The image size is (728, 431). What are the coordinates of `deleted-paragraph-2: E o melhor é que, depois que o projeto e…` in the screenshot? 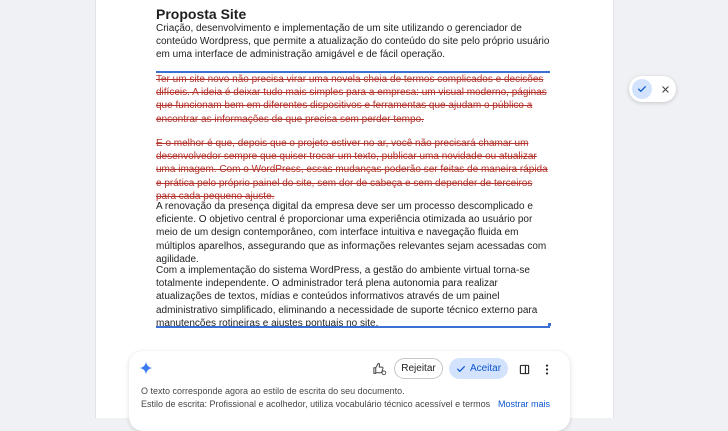 It's located at (352, 170).